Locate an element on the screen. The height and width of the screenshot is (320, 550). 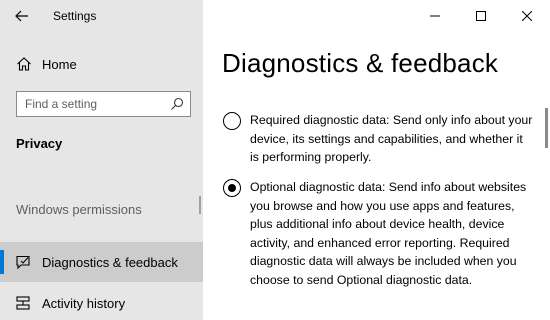
sidebar-item-label: Activity history is located at coordinates (84, 303).